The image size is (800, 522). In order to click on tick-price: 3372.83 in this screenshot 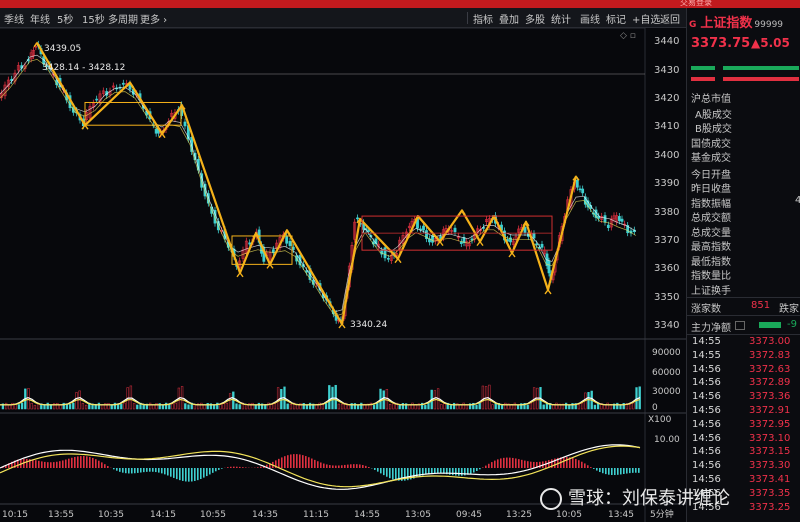, I will do `click(770, 355)`.